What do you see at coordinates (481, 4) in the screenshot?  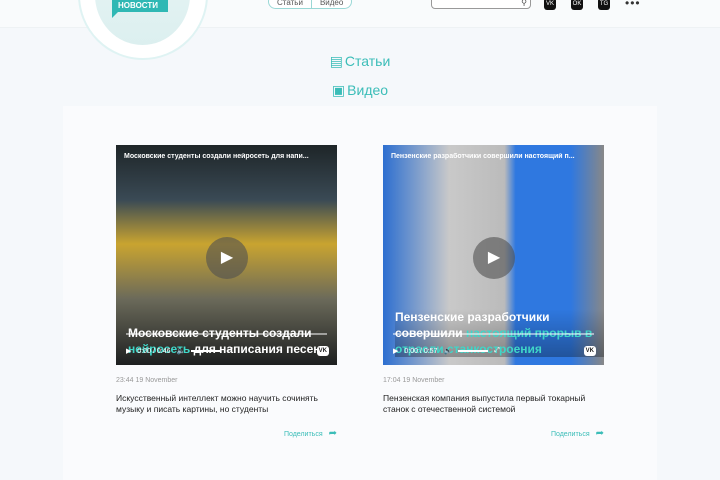 I see `search-input: ⚲` at bounding box center [481, 4].